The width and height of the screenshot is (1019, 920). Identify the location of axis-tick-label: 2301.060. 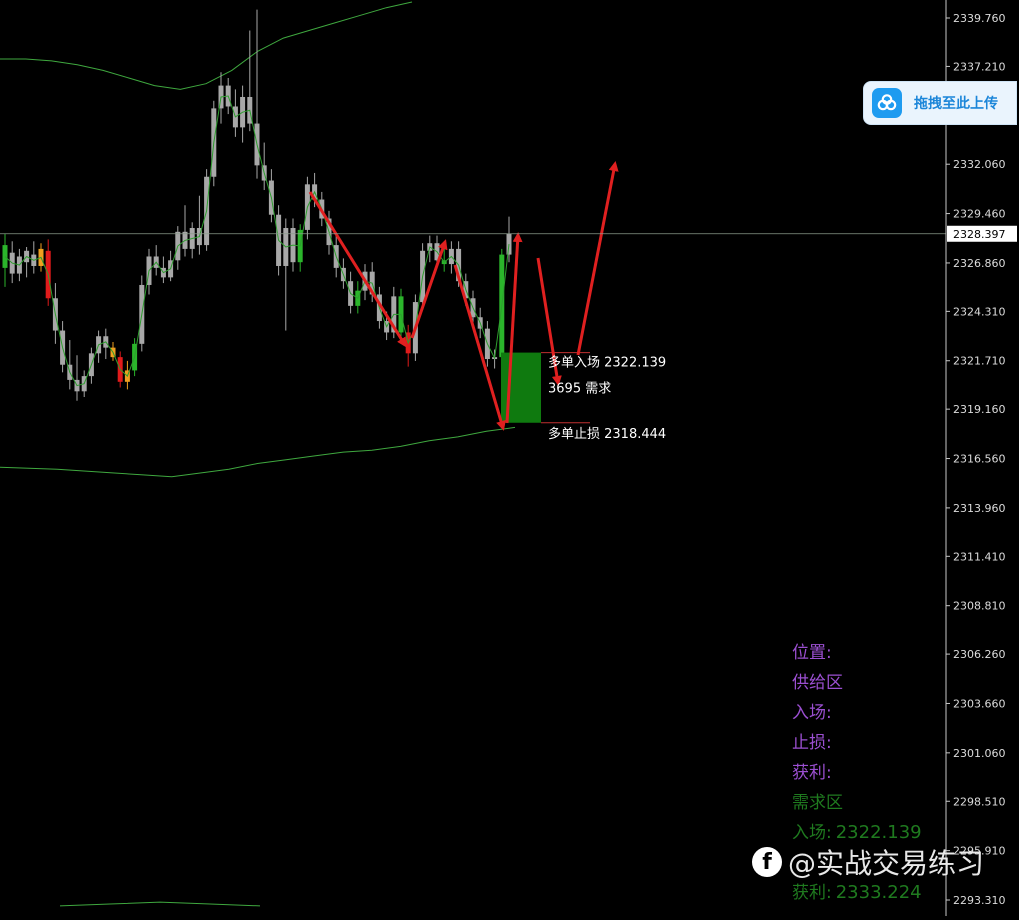
(979, 753).